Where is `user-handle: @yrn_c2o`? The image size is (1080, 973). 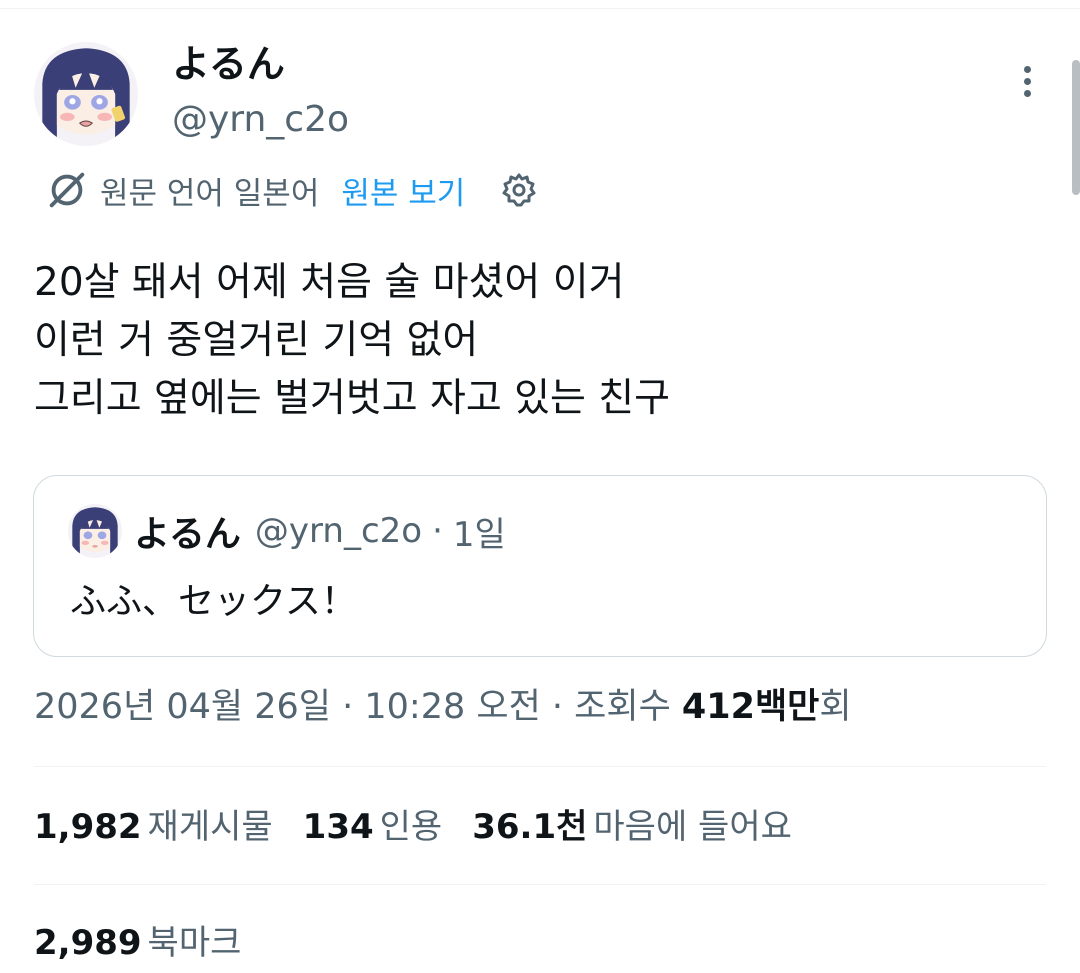 user-handle: @yrn_c2o is located at coordinates (260, 120).